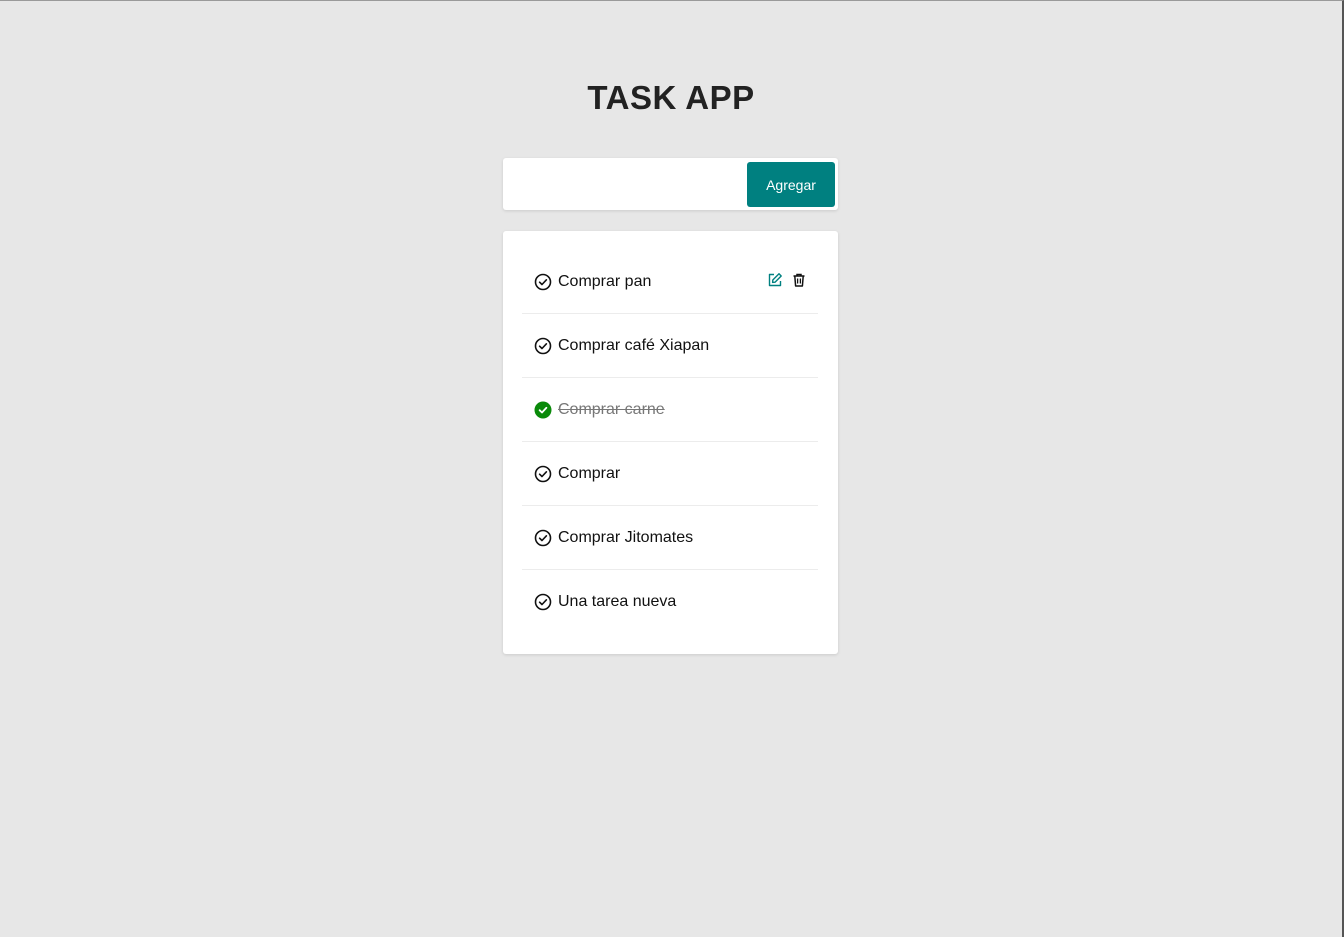  I want to click on task-text: Comprar, so click(589, 473).